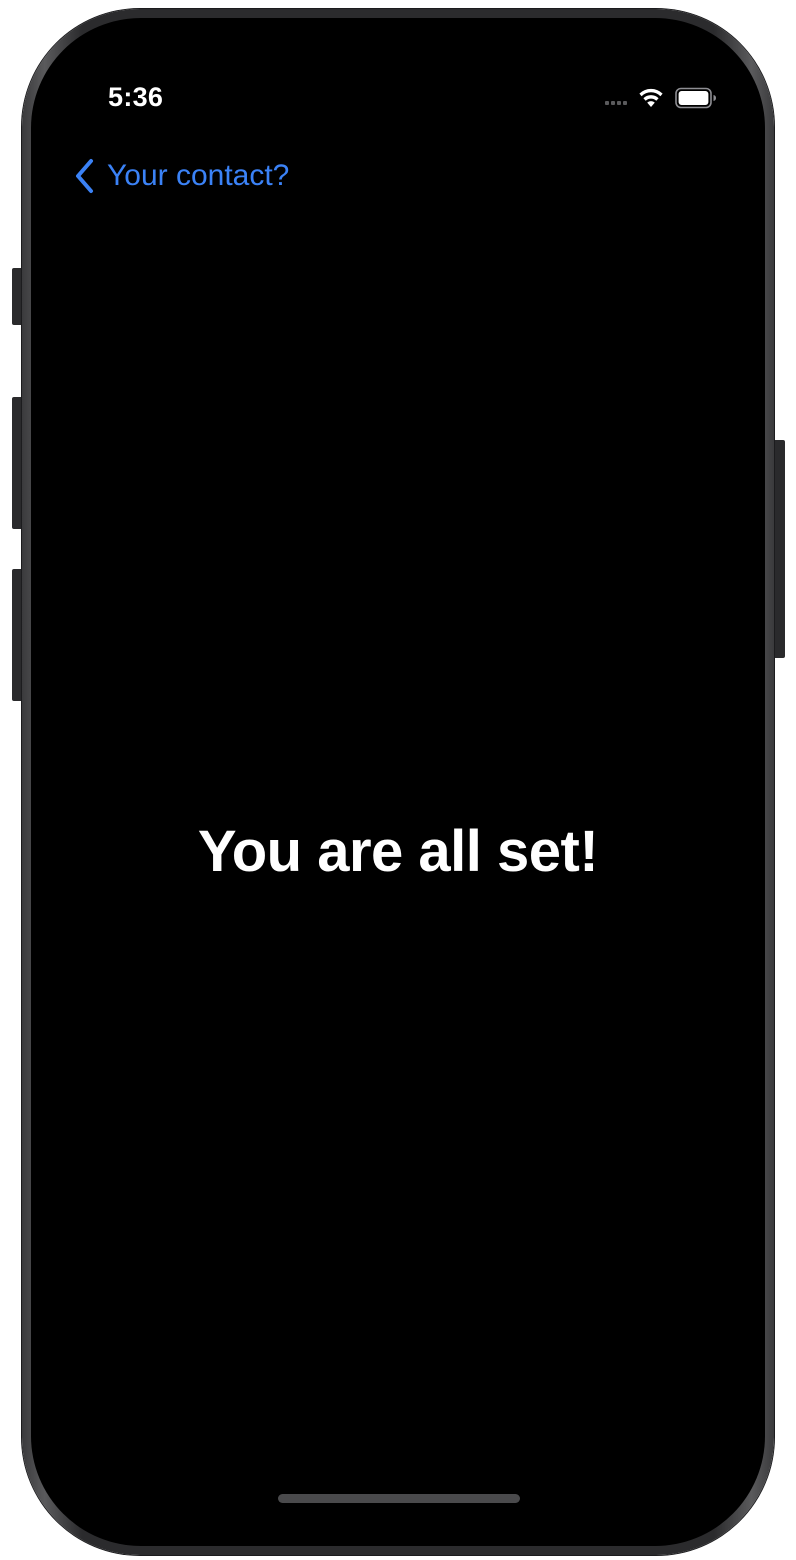 The height and width of the screenshot is (1560, 796). I want to click on home-indicator, so click(399, 1498).